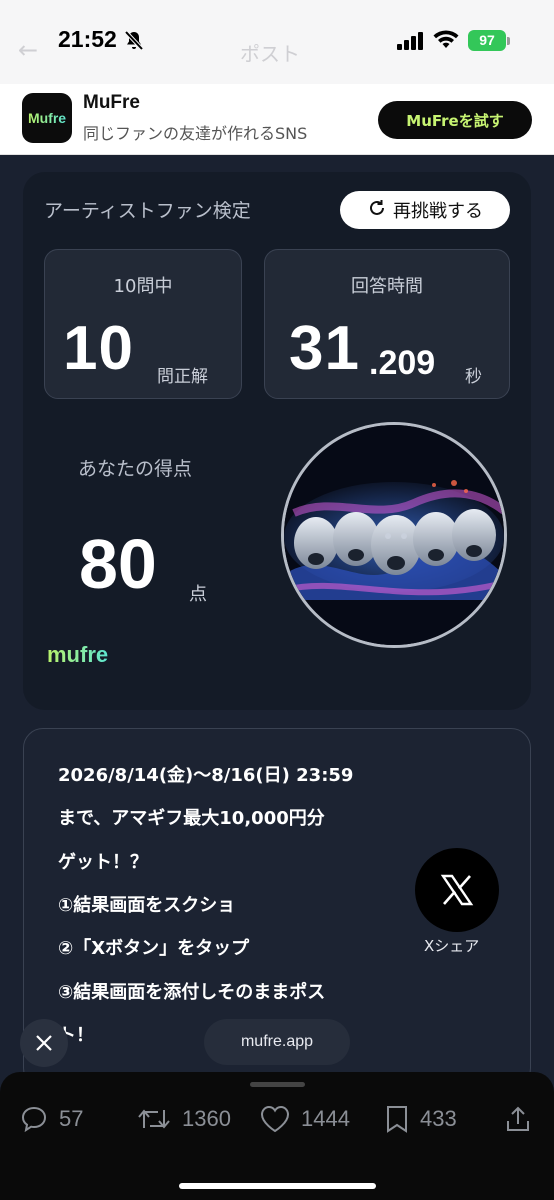 The height and width of the screenshot is (1200, 554). What do you see at coordinates (206, 1118) in the screenshot?
I see `repost-count: 1360` at bounding box center [206, 1118].